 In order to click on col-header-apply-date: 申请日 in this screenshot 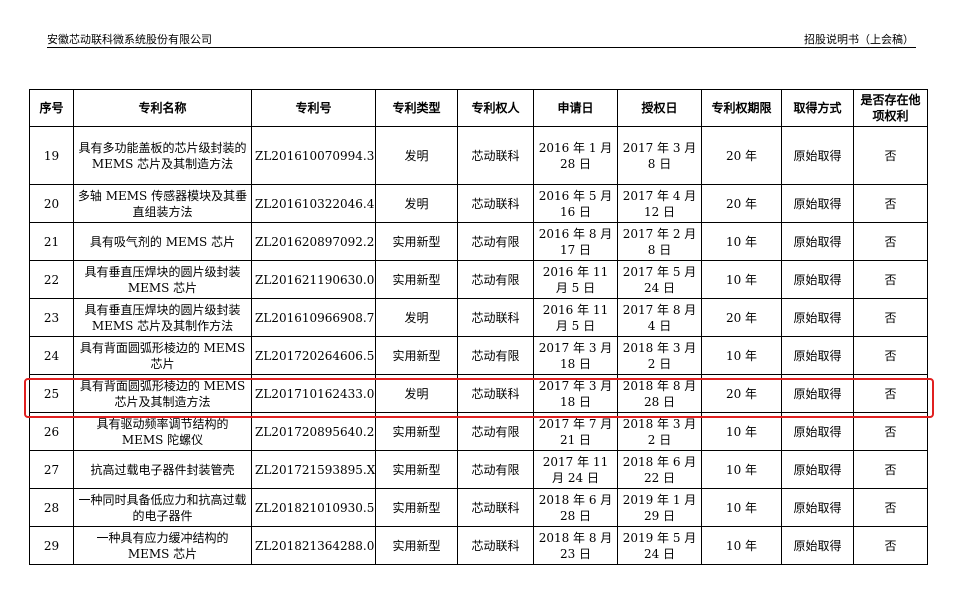, I will do `click(575, 108)`.